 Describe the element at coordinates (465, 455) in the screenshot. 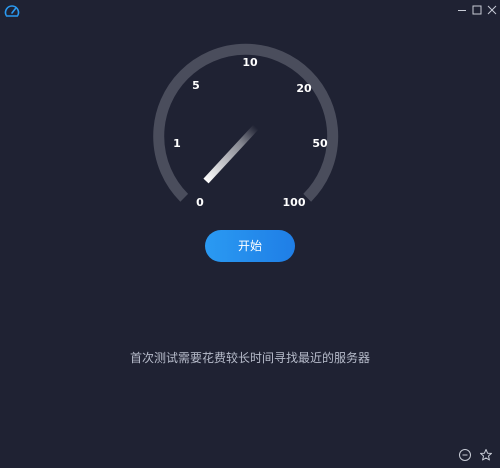

I see `circle-minus-icon` at that location.